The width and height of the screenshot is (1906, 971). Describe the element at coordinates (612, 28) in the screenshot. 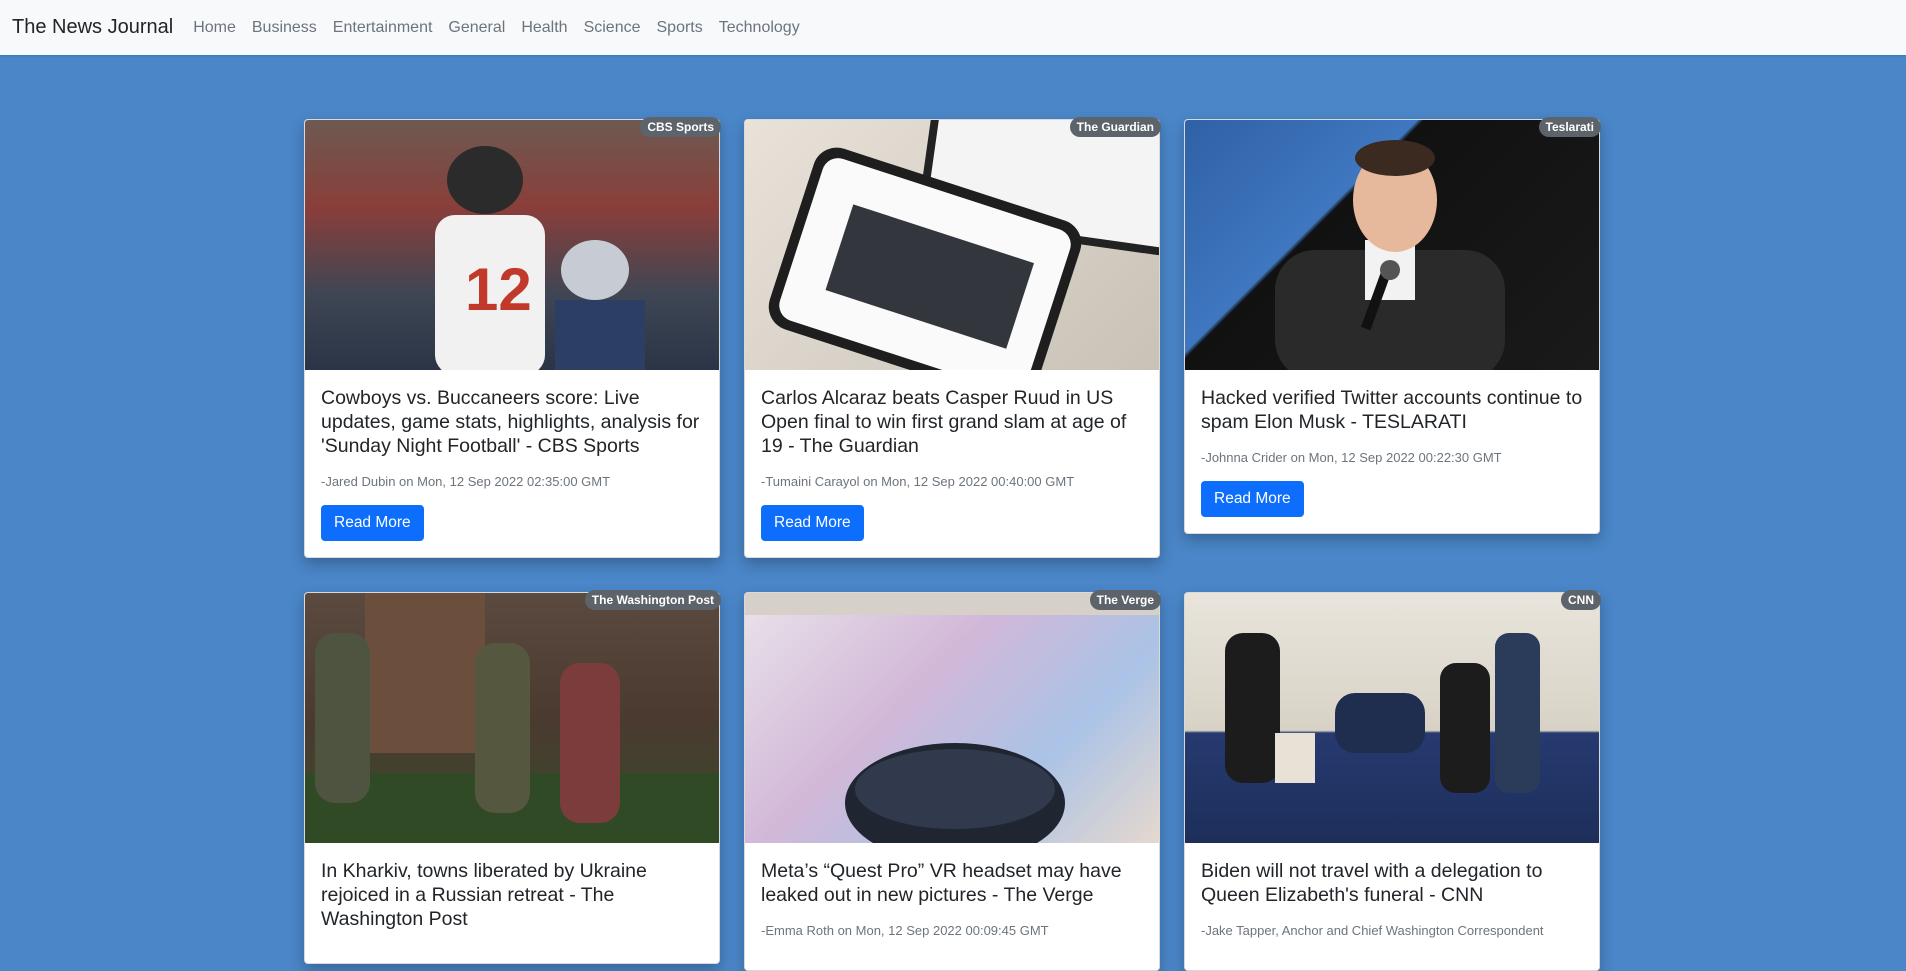

I see `nav-link-science: Science` at that location.